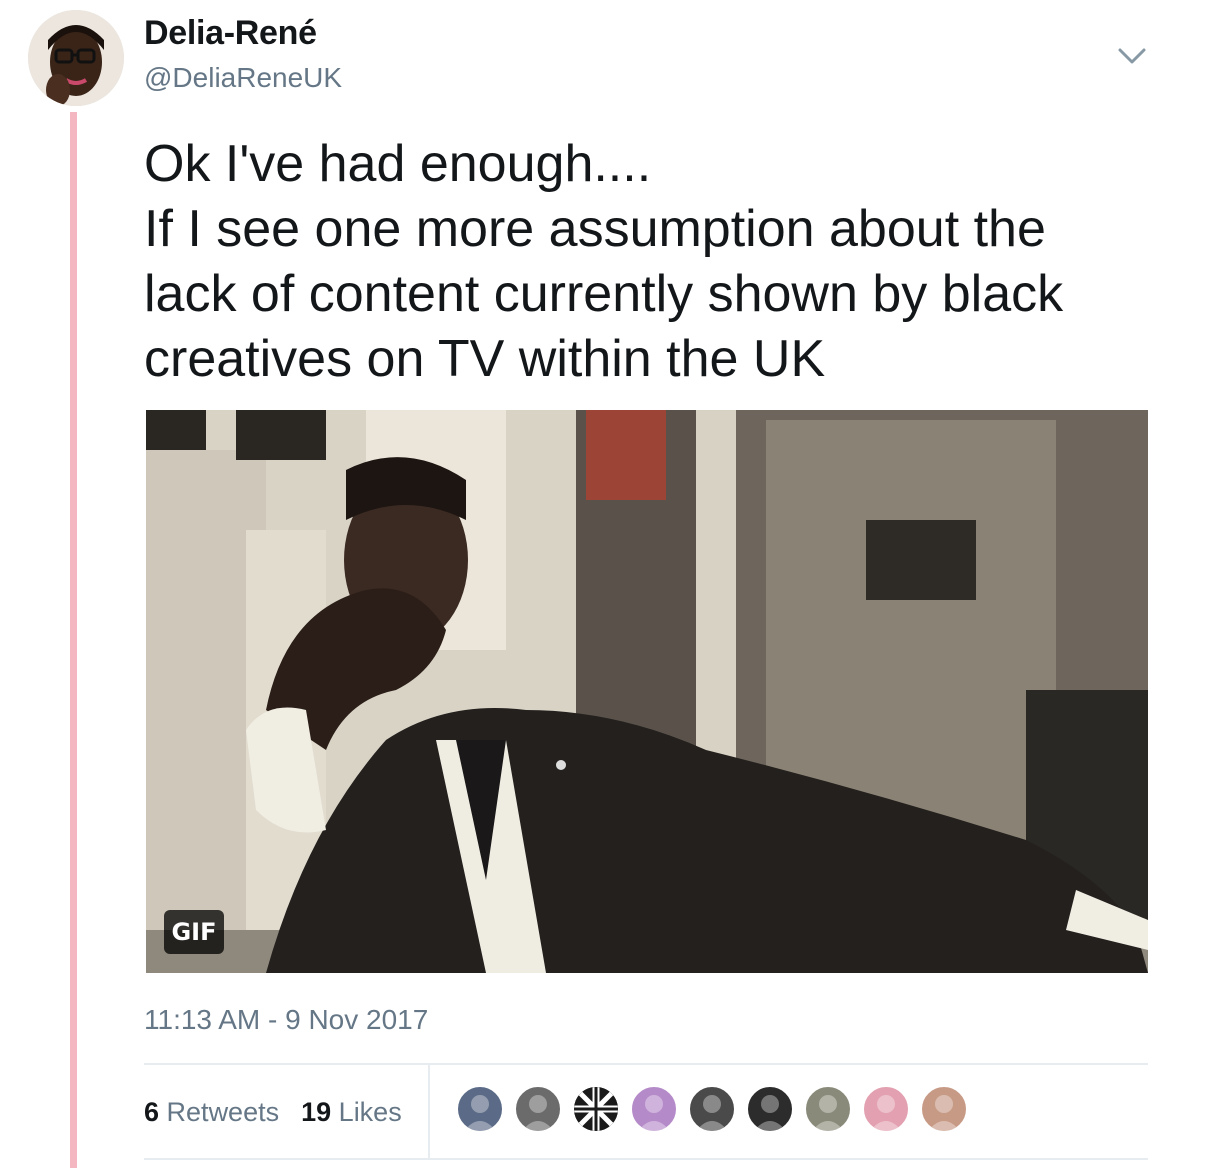  What do you see at coordinates (596, 1109) in the screenshot?
I see `union-jack-avatar-icon` at bounding box center [596, 1109].